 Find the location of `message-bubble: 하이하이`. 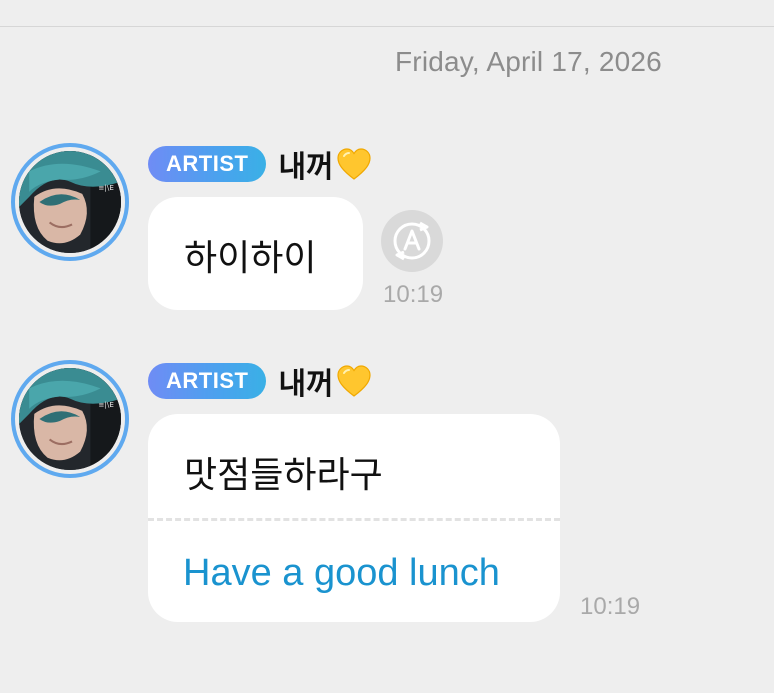

message-bubble: 하이하이 is located at coordinates (255, 253).